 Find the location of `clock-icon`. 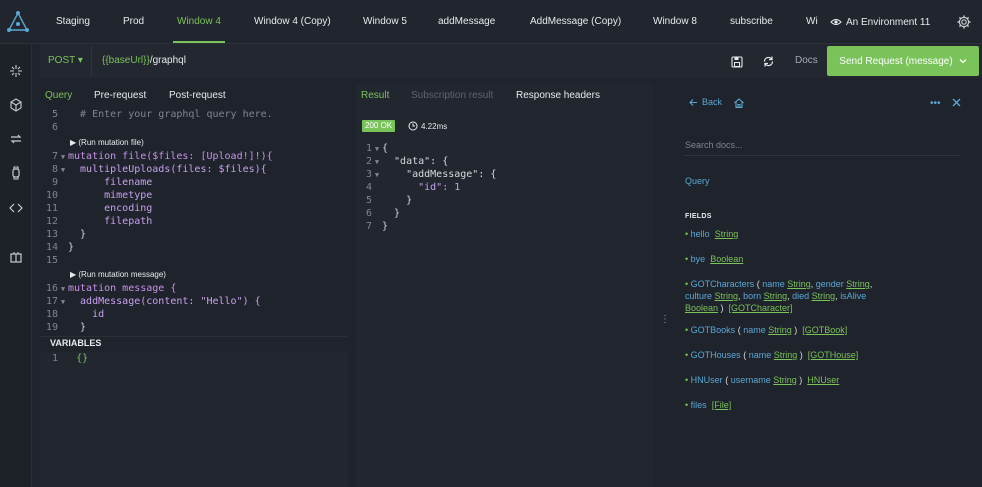

clock-icon is located at coordinates (413, 126).